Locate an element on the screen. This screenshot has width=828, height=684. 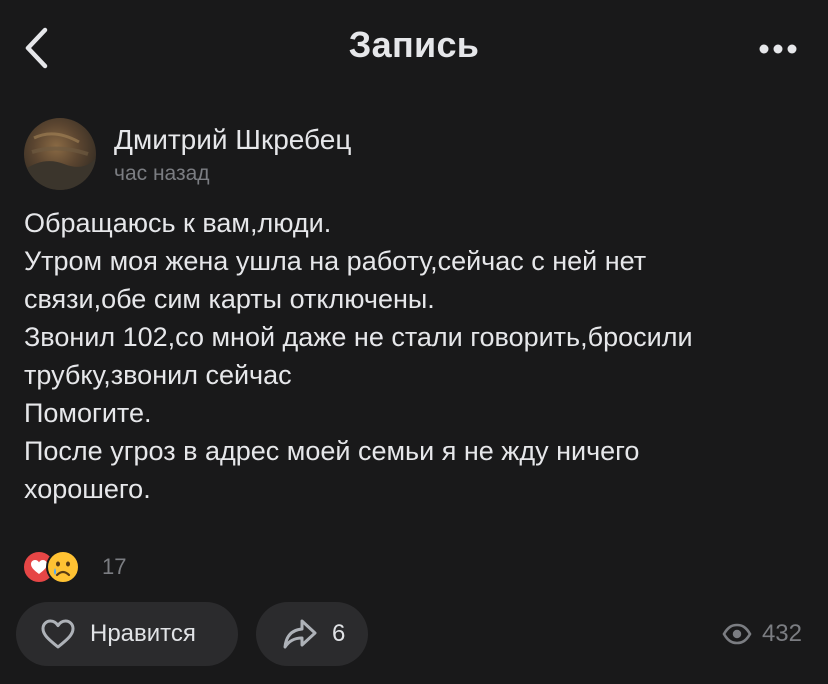
post-line: хорошего. is located at coordinates (87, 489).